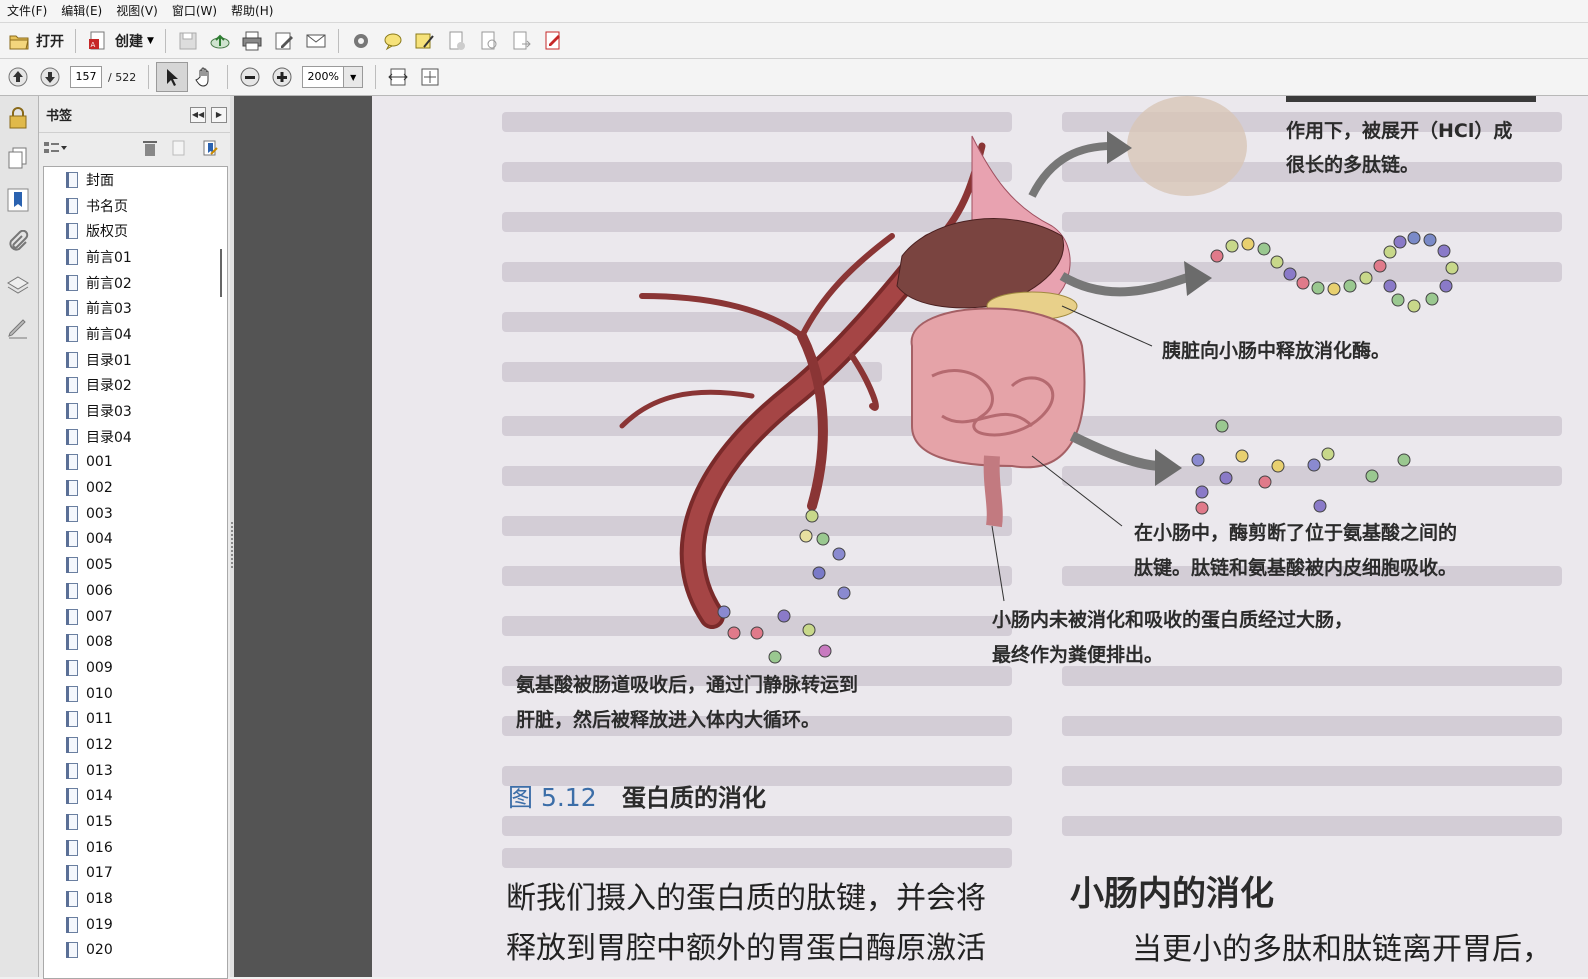  I want to click on bookmark-item: 008, so click(135, 642).